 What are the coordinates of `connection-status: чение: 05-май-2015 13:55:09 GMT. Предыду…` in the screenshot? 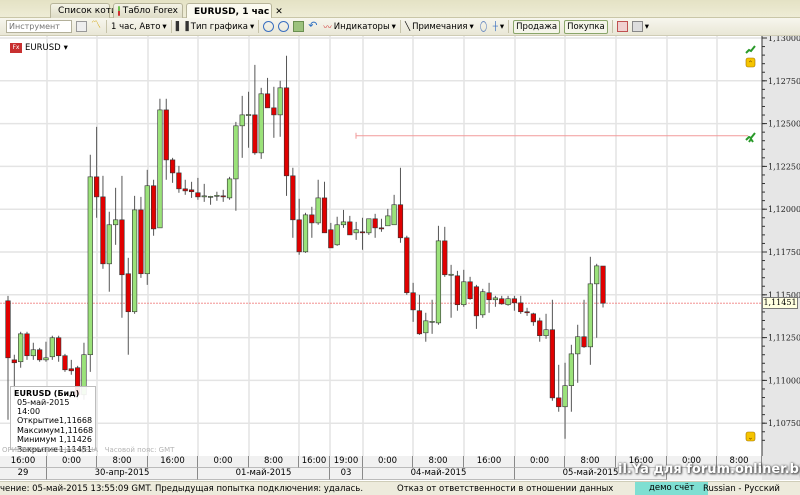 It's located at (182, 489).